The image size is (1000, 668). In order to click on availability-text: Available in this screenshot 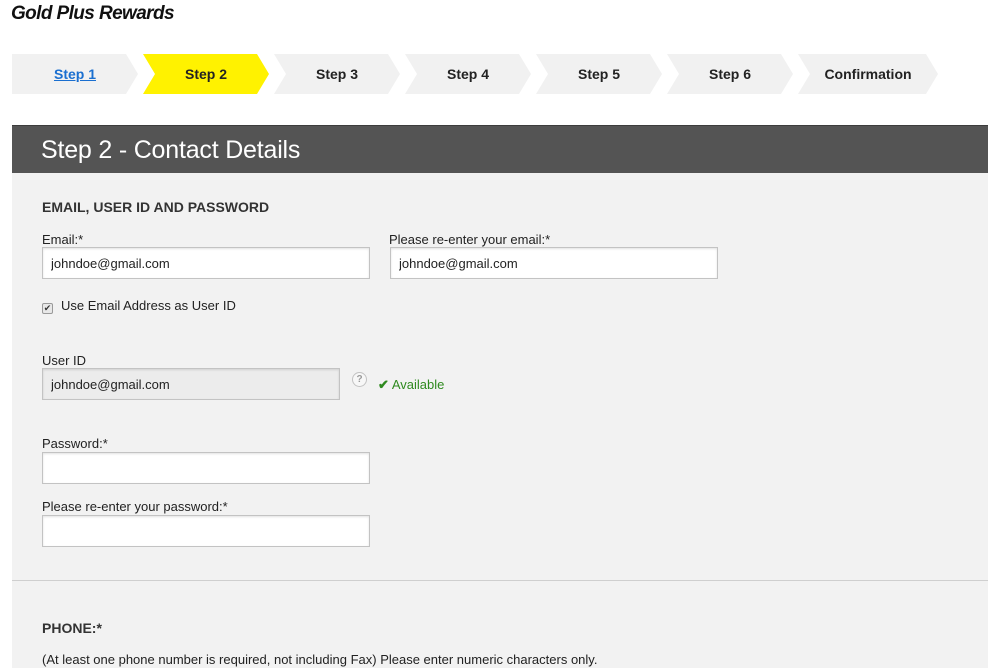, I will do `click(418, 384)`.